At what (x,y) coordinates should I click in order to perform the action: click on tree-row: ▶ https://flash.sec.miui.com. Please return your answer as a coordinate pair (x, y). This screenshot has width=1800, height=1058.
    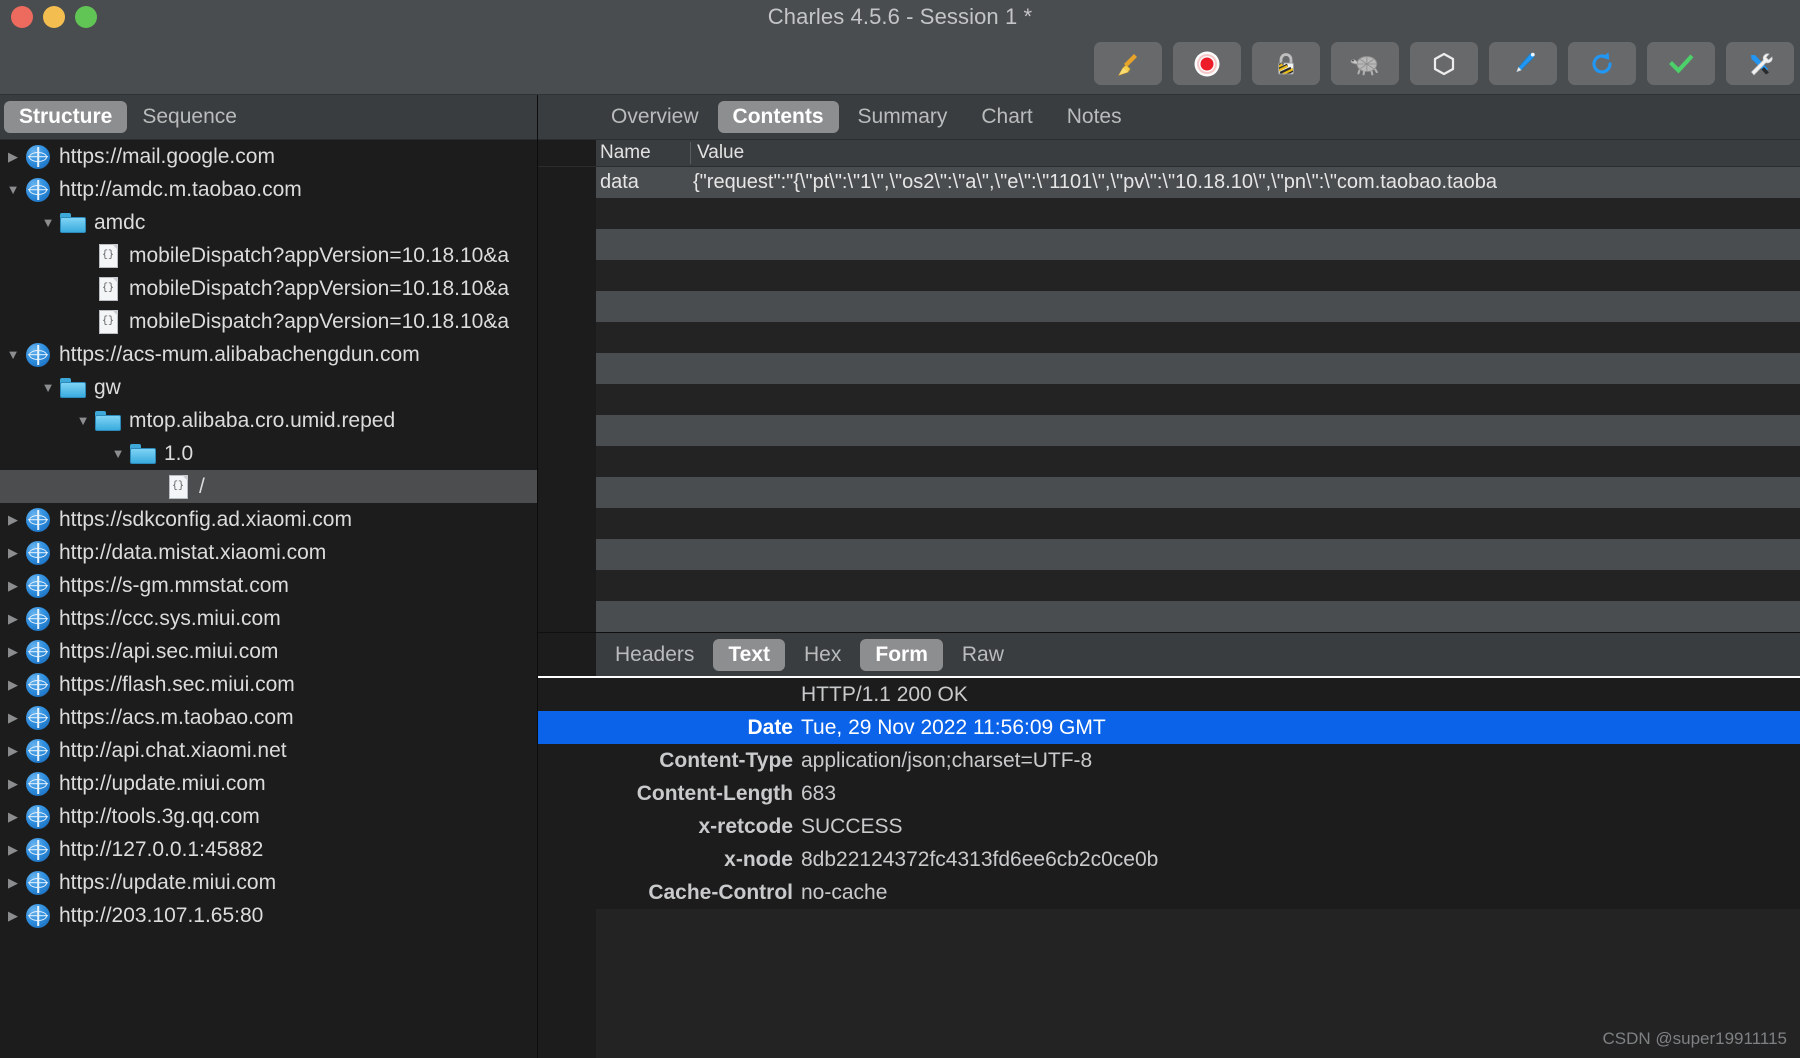
    Looking at the image, I should click on (268, 684).